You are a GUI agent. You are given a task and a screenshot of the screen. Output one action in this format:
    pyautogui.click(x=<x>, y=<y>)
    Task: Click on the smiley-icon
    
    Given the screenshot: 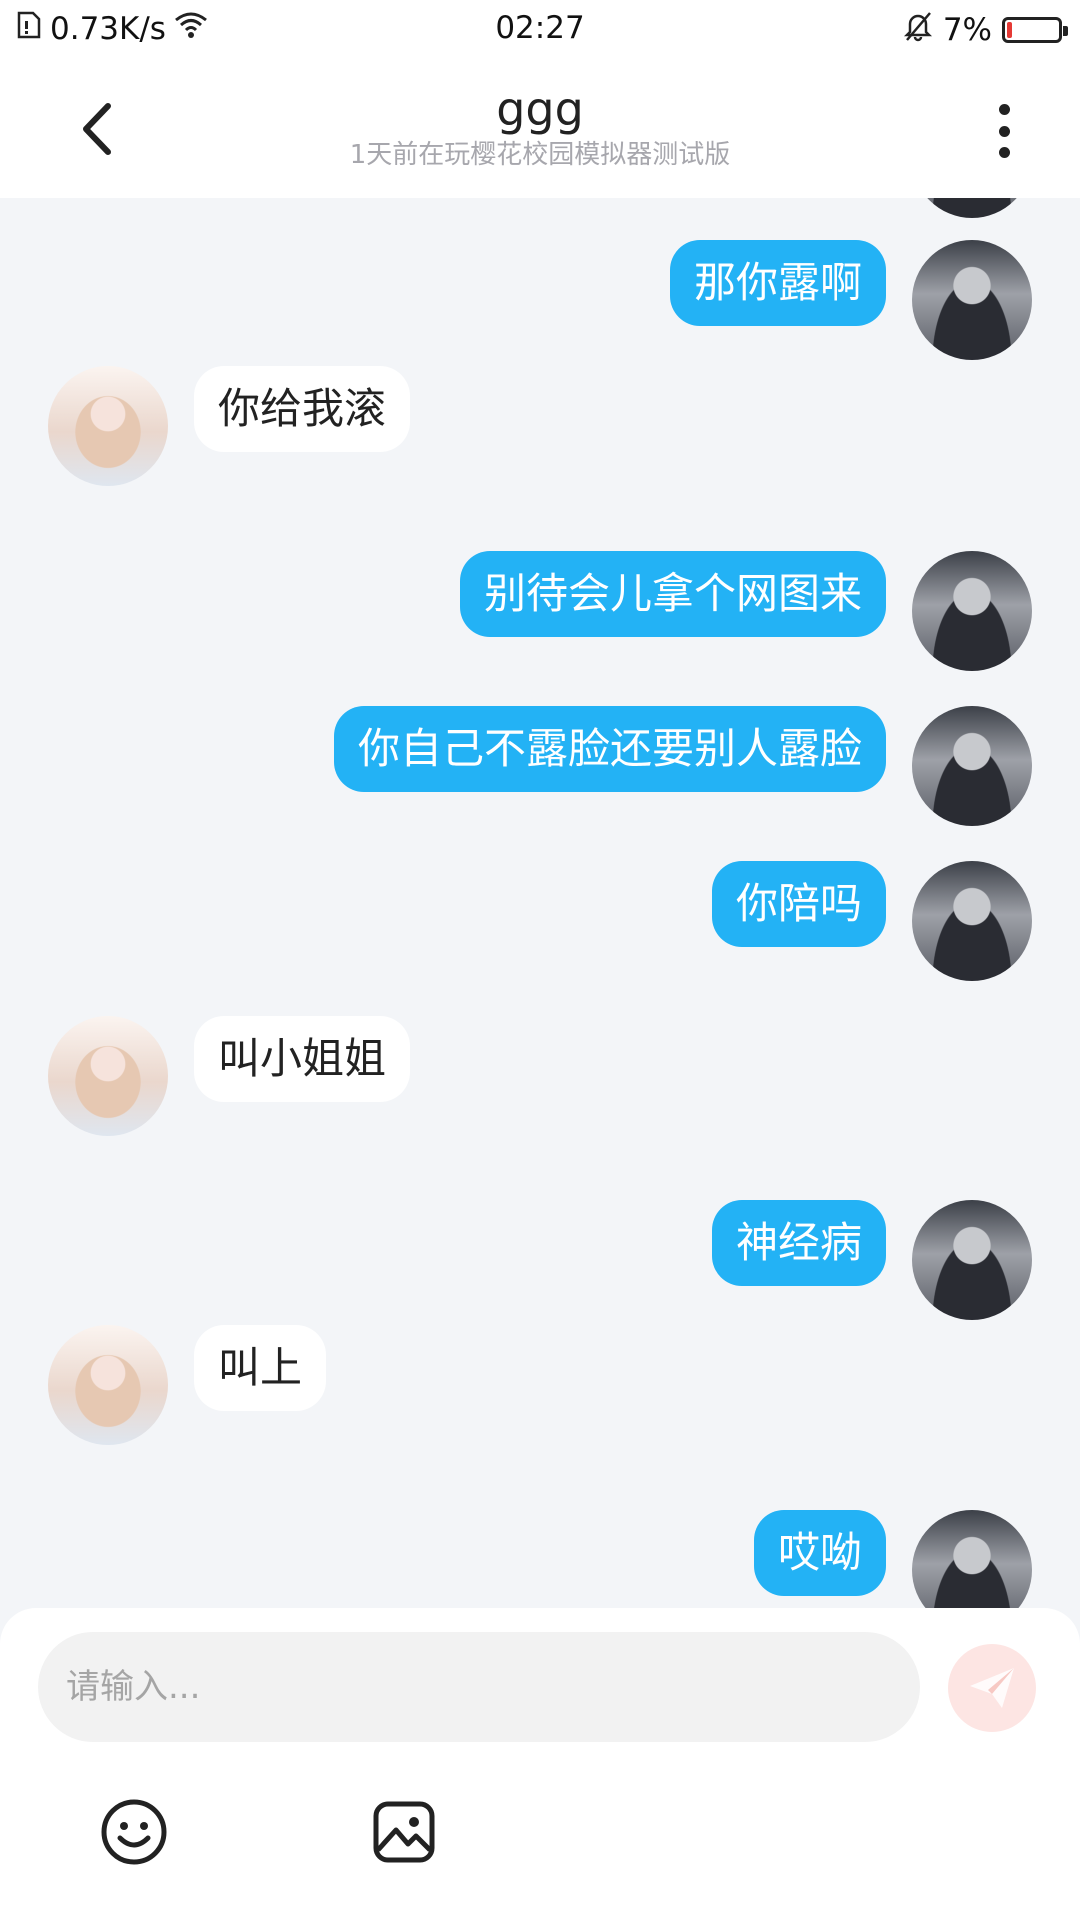 What is the action you would take?
    pyautogui.click(x=134, y=1832)
    